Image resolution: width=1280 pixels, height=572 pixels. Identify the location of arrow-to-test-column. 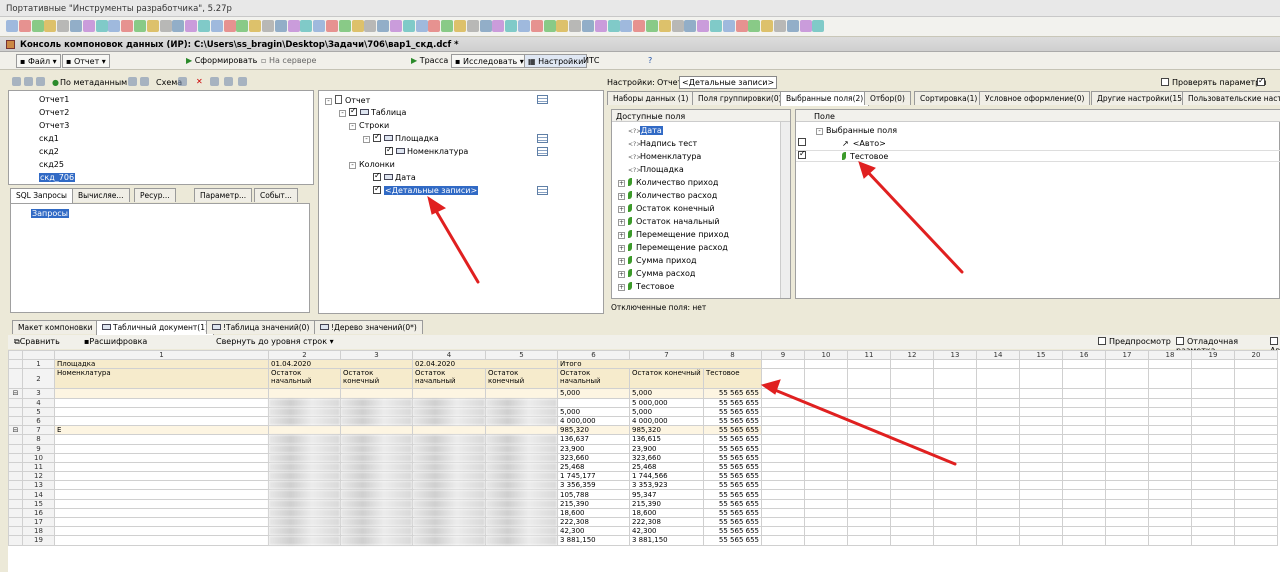
(862, 426).